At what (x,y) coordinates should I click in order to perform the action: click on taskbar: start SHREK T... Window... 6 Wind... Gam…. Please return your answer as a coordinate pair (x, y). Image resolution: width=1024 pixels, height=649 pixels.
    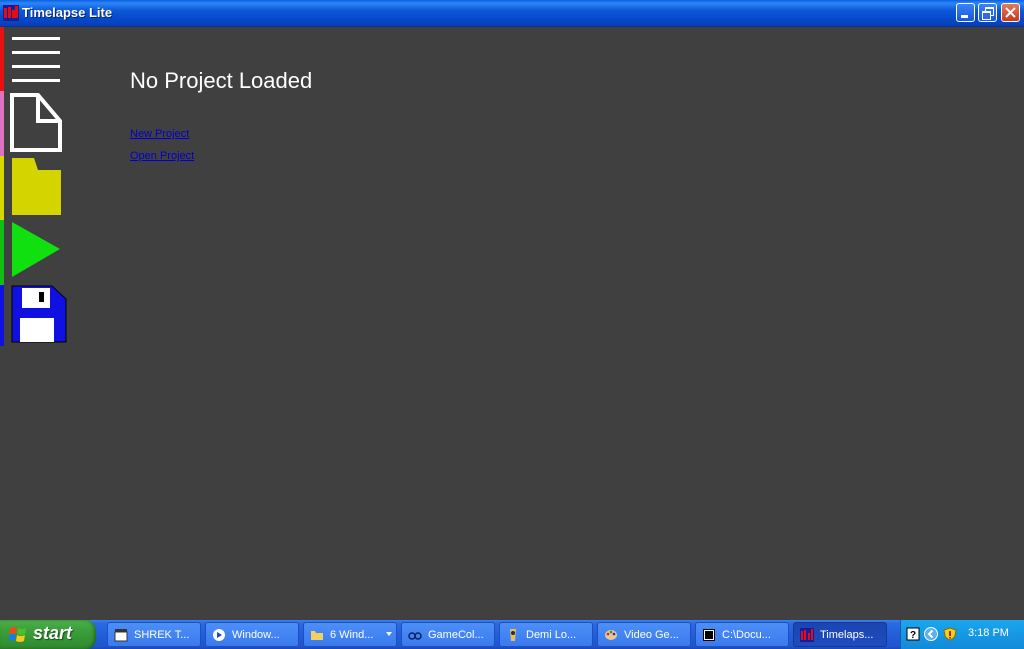
    Looking at the image, I should click on (512, 634).